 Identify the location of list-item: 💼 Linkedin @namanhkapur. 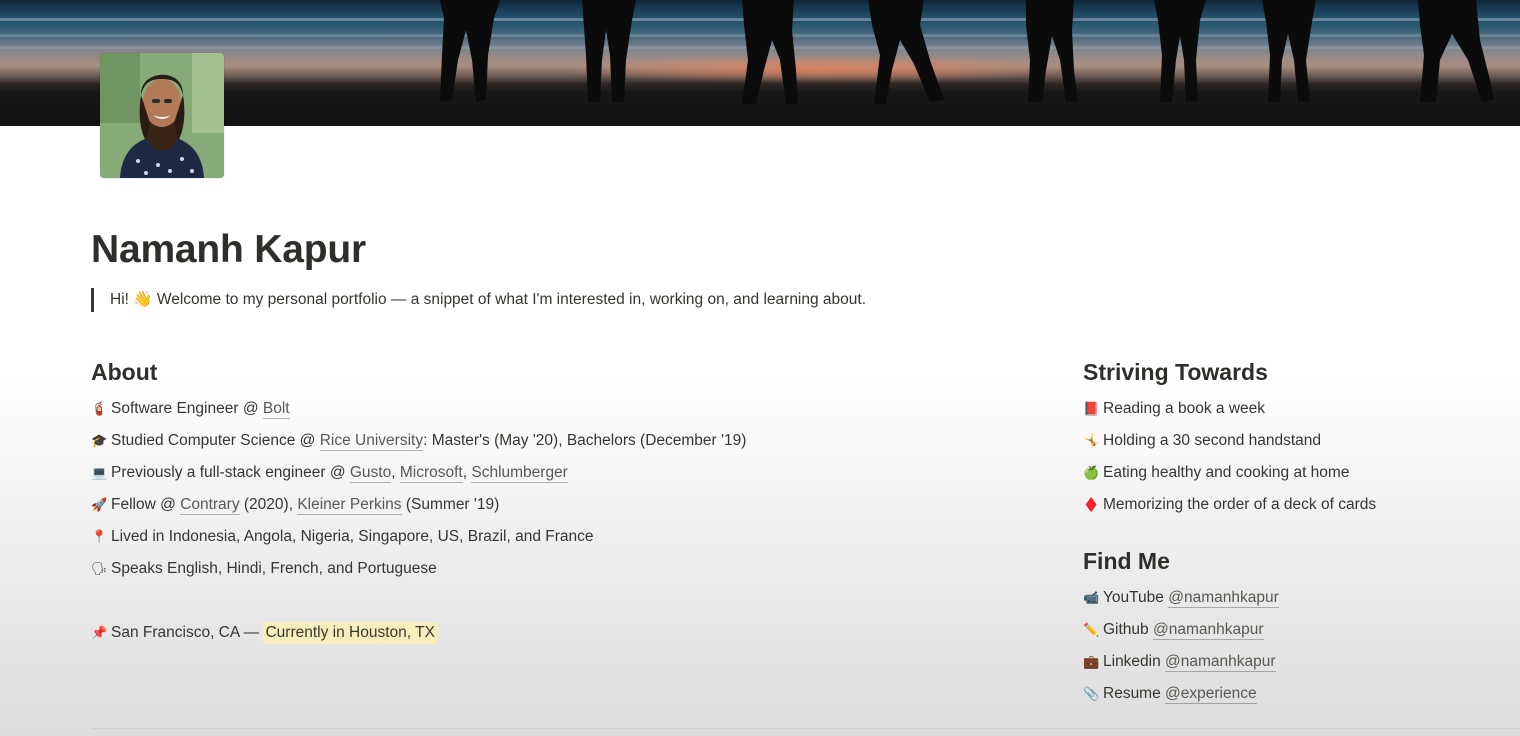
(1181, 662).